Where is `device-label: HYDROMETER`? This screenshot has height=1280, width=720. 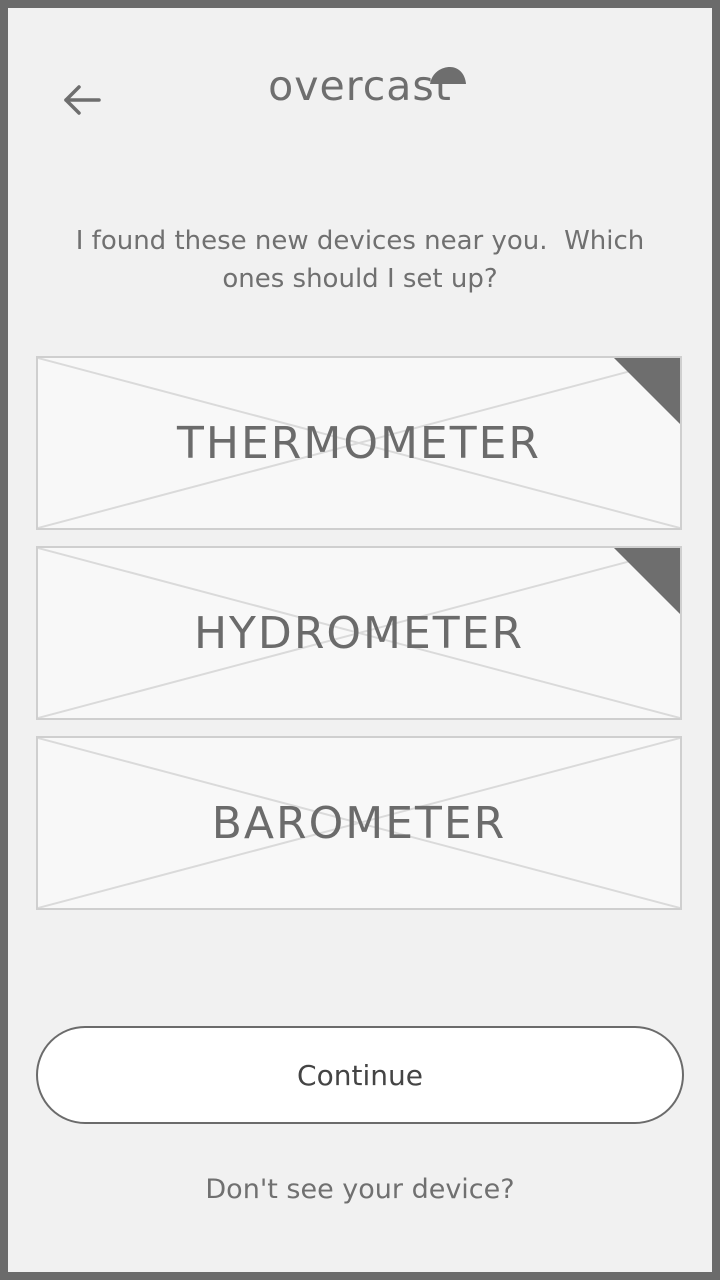
device-label: HYDROMETER is located at coordinates (359, 633).